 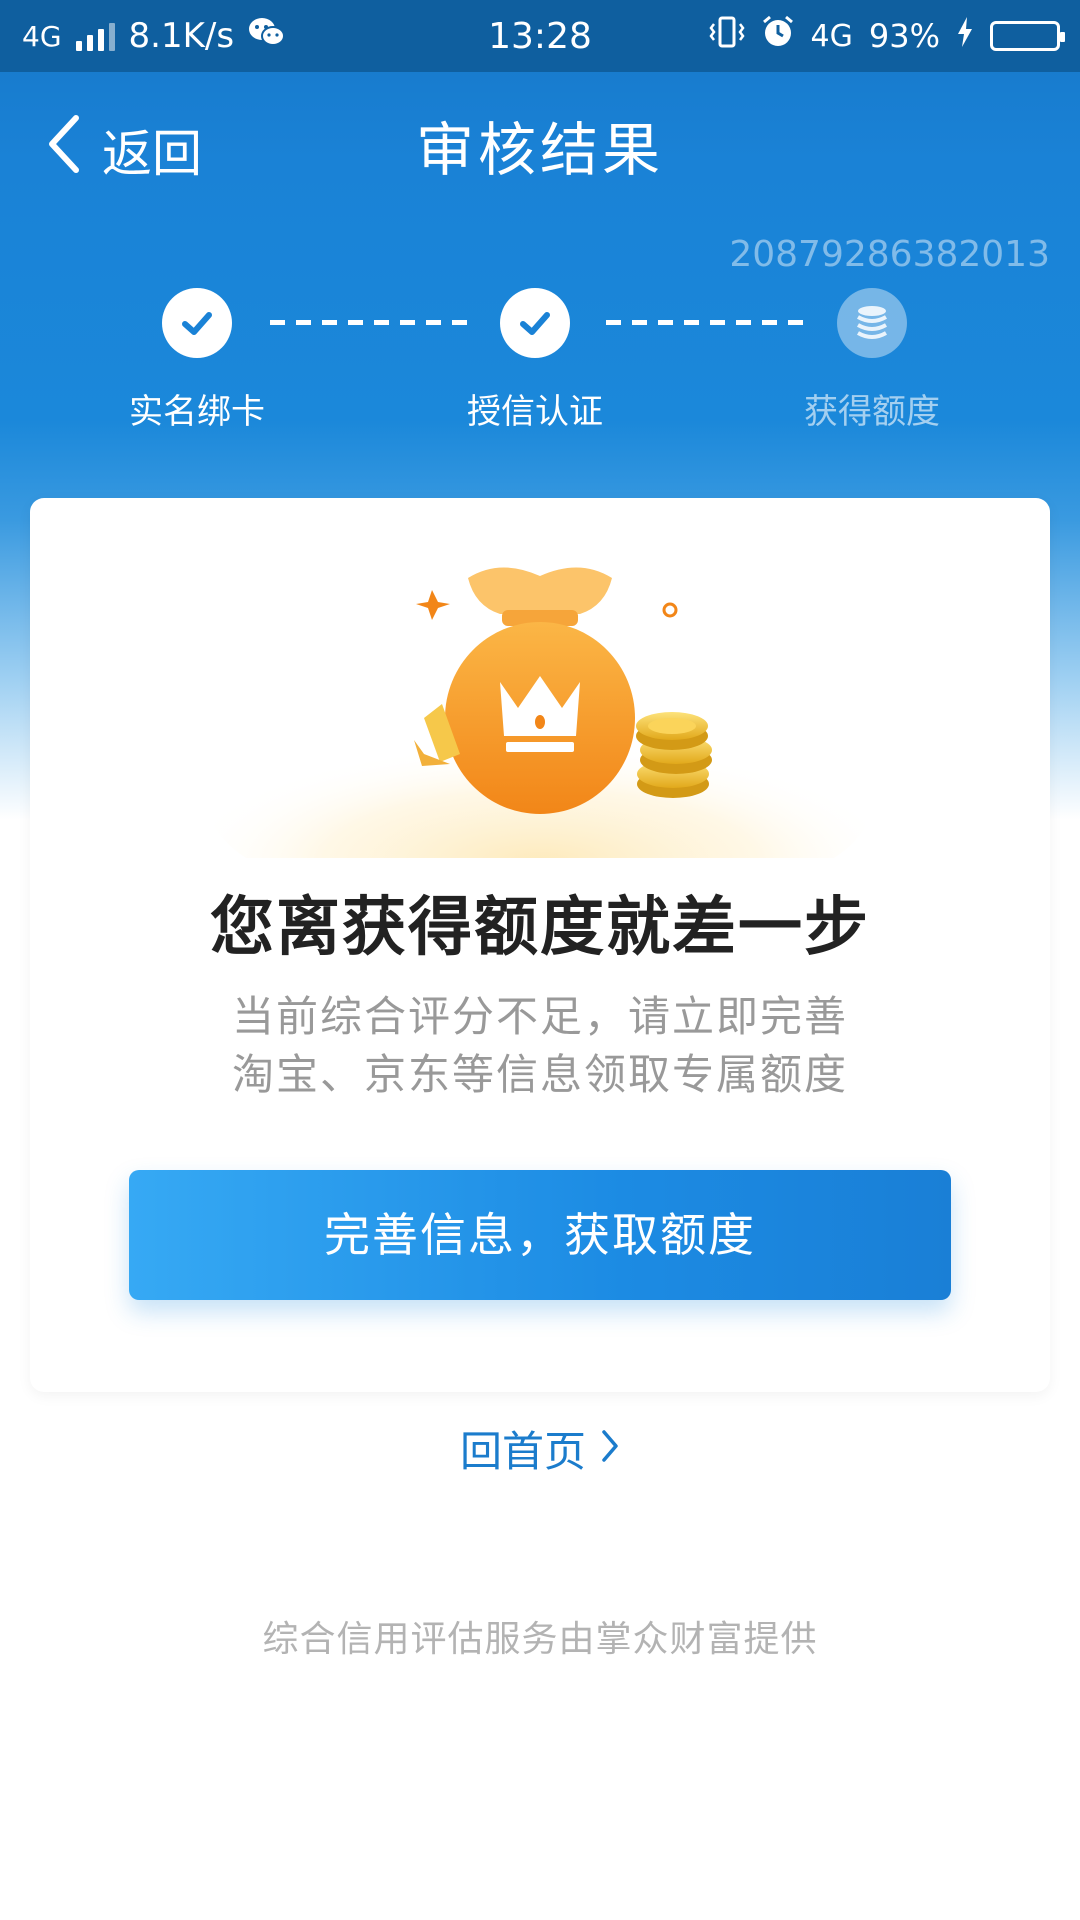 I want to click on result-description: 当前综合评分不足，请立即完善 淘宝、京东等信息领取专属额度, so click(x=540, y=1046).